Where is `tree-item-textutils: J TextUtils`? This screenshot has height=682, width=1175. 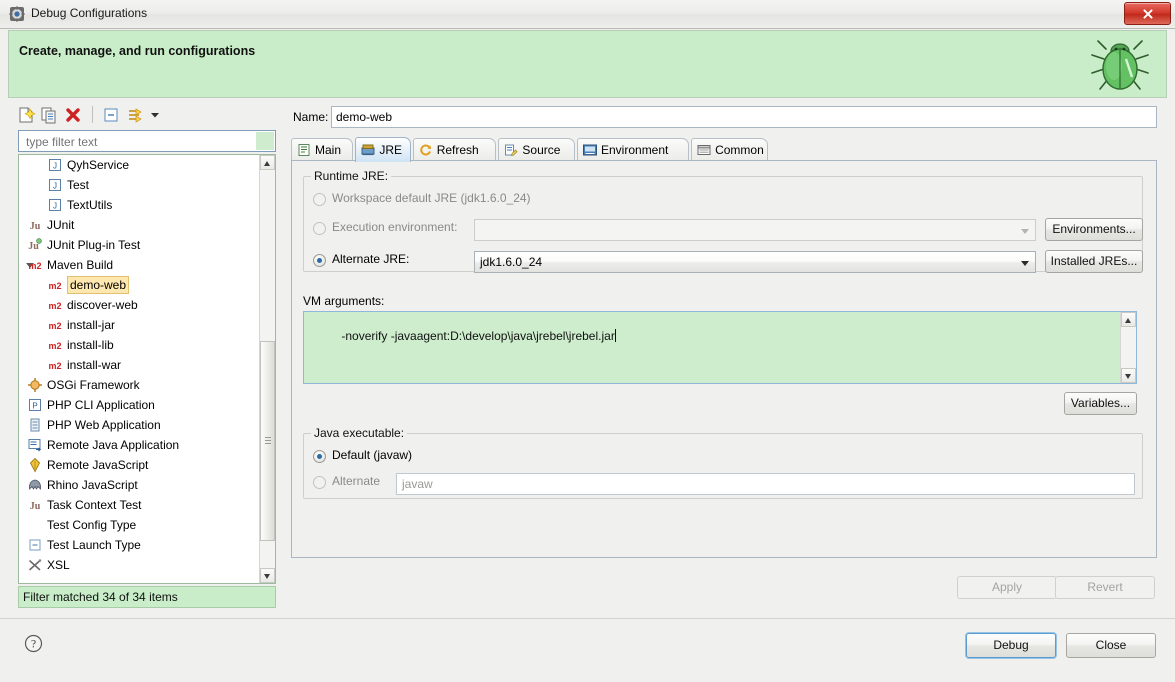 tree-item-textutils: J TextUtils is located at coordinates (139, 205).